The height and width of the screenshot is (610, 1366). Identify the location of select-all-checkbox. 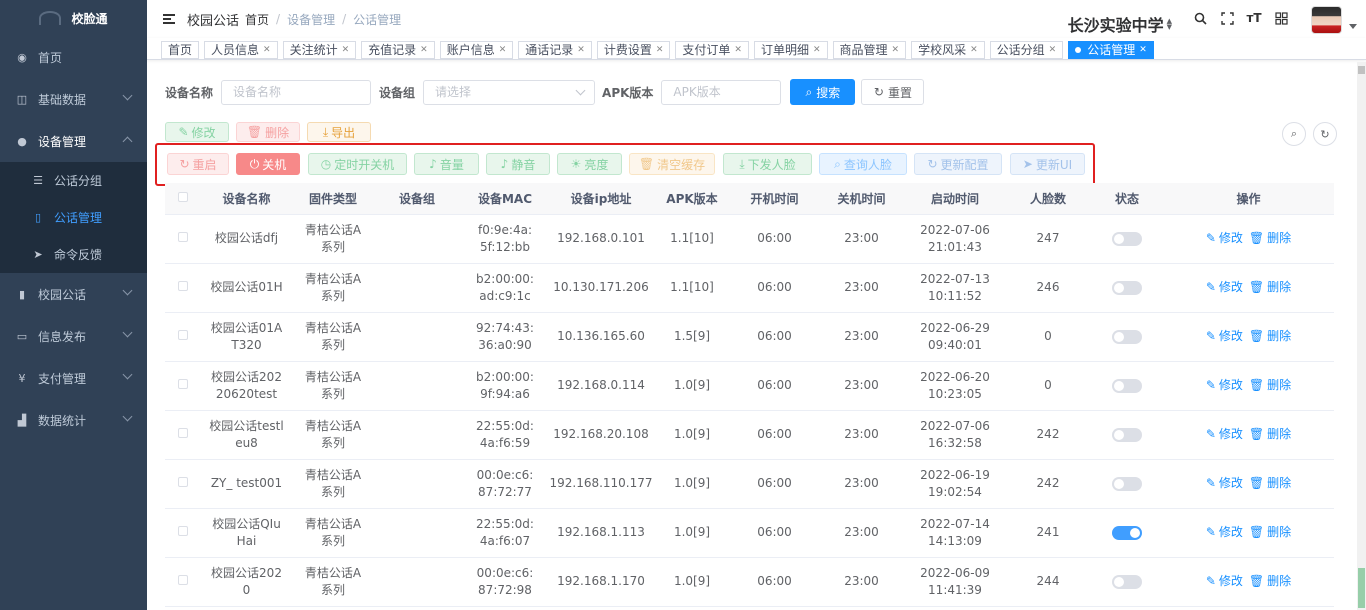
(182, 199).